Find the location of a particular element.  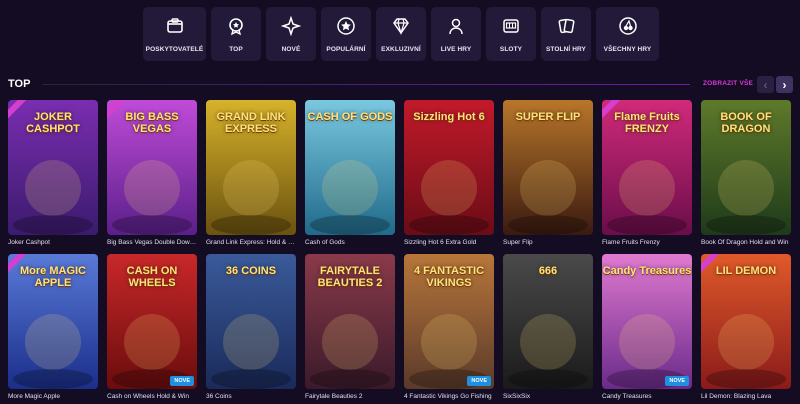

game-art-title: 666 is located at coordinates (548, 271).